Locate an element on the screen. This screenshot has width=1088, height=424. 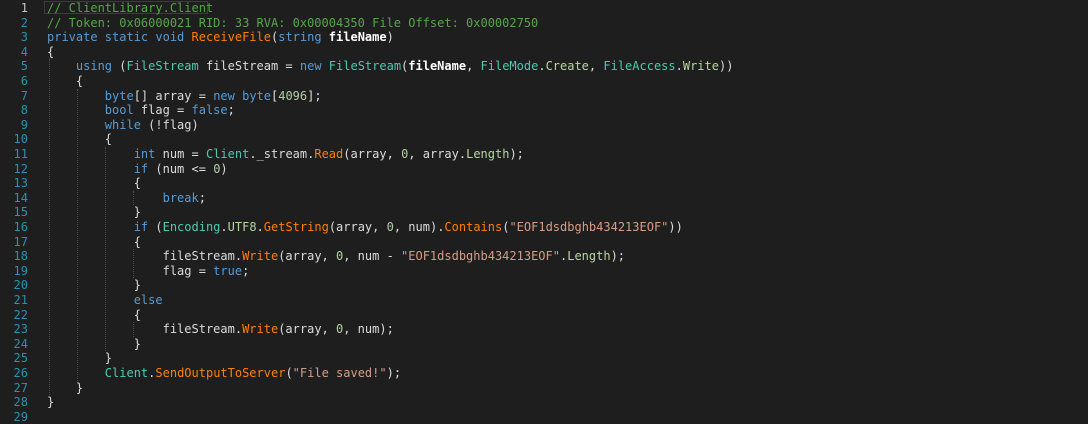
code-line: 7 byte[] array = new byte[4096]; is located at coordinates (544, 96).